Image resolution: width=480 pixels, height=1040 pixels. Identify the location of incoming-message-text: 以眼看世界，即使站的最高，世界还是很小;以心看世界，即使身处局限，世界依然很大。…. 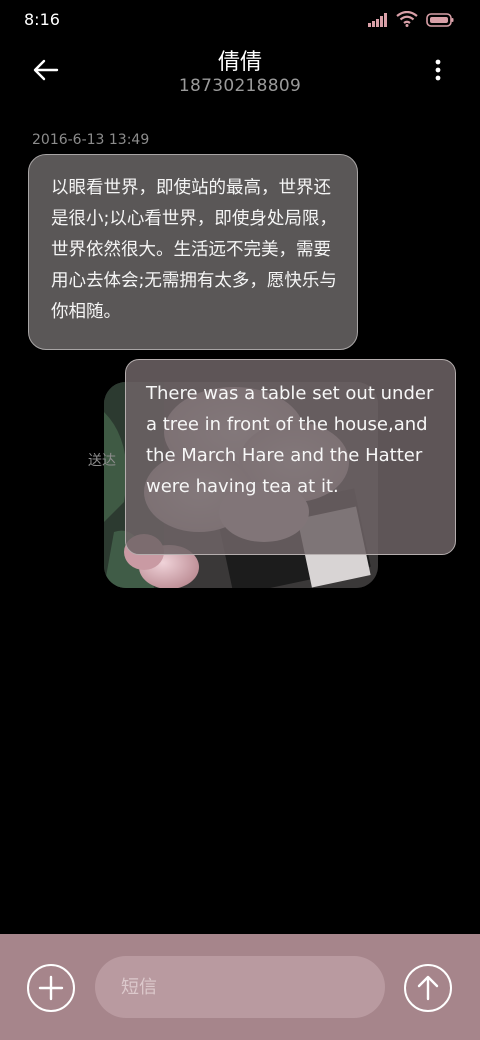
(194, 250).